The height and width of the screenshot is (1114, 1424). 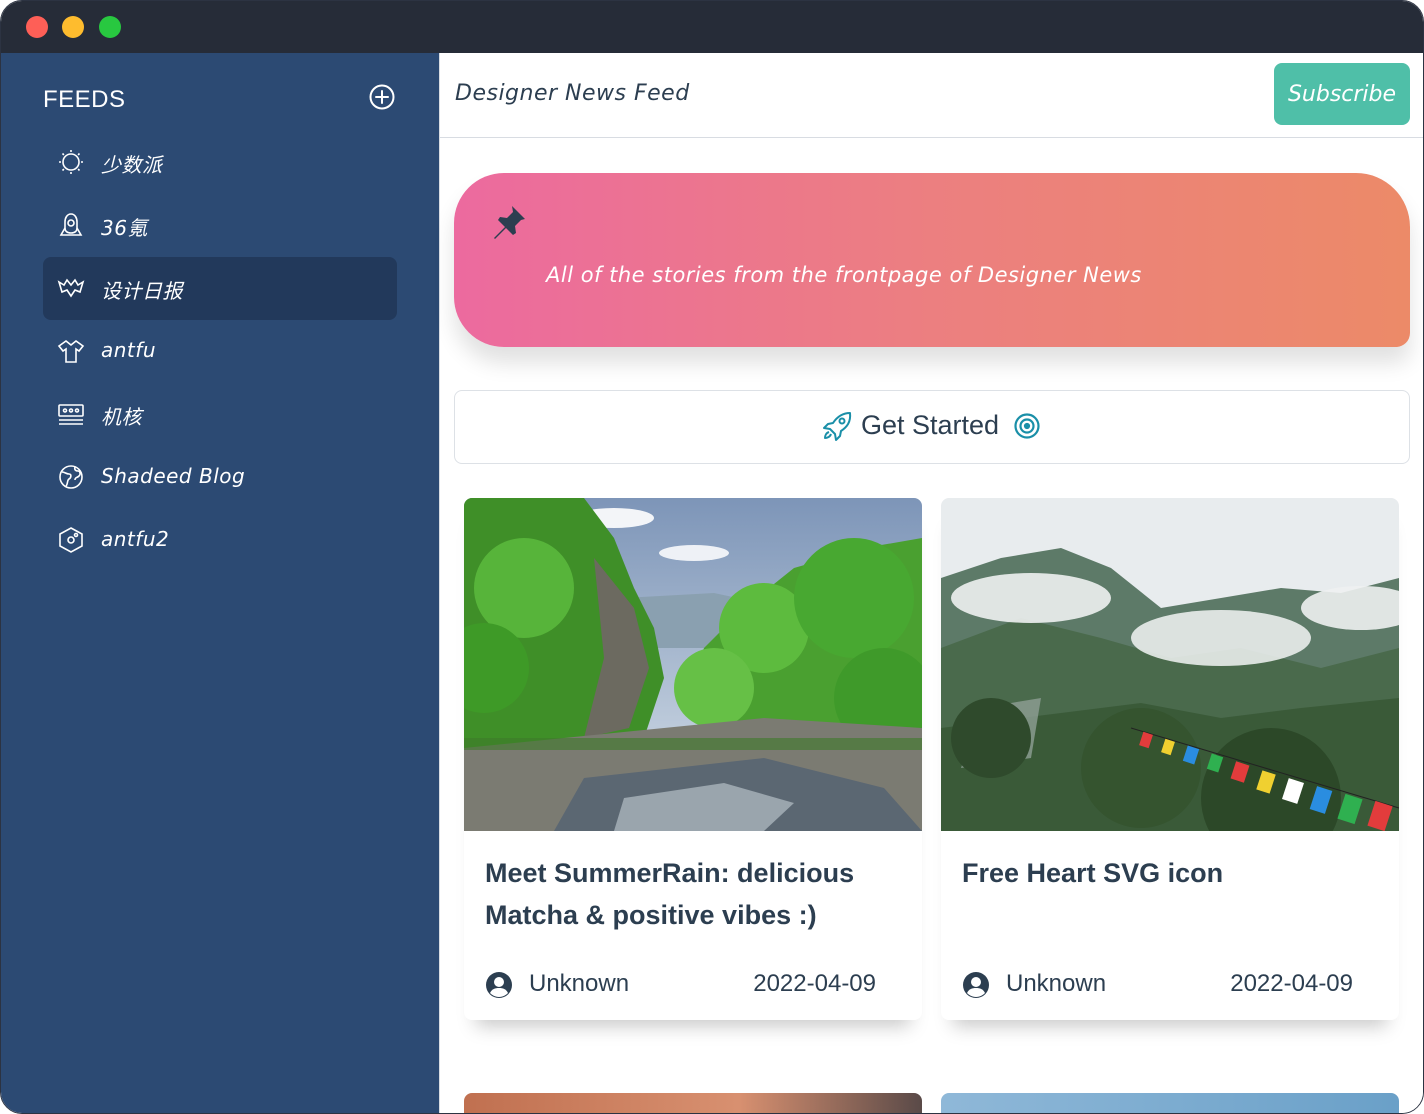 I want to click on subscribe-button: Subscribe, so click(x=1342, y=94).